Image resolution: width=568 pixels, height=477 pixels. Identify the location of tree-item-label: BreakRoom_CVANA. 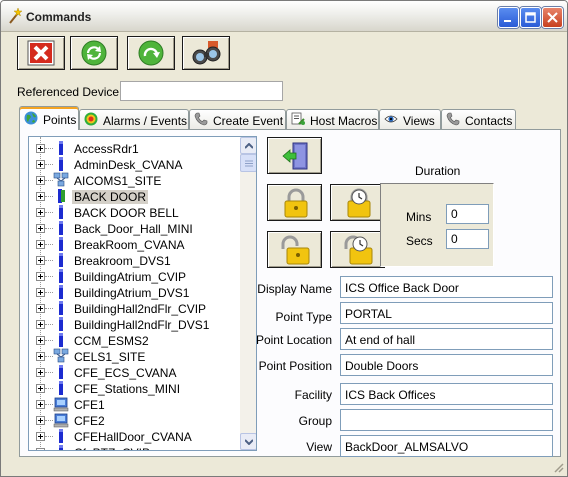
(129, 245).